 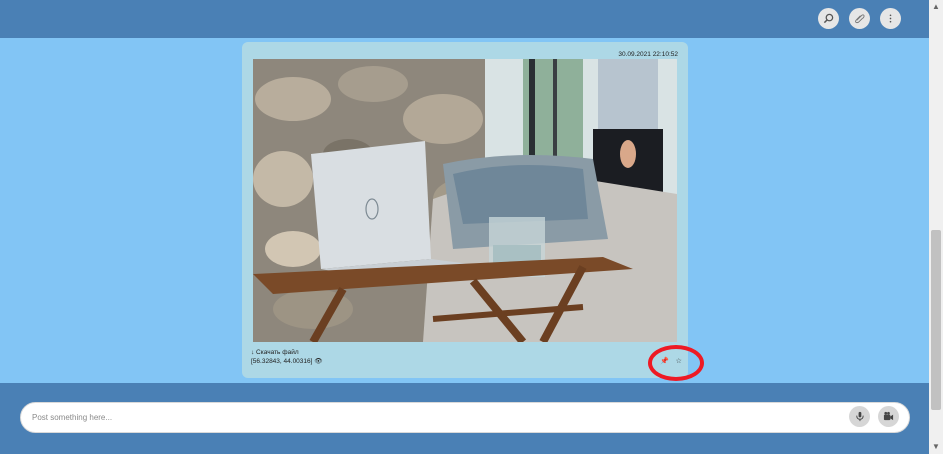 What do you see at coordinates (936, 7) in the screenshot?
I see `scroll-up-icon: ▲` at bounding box center [936, 7].